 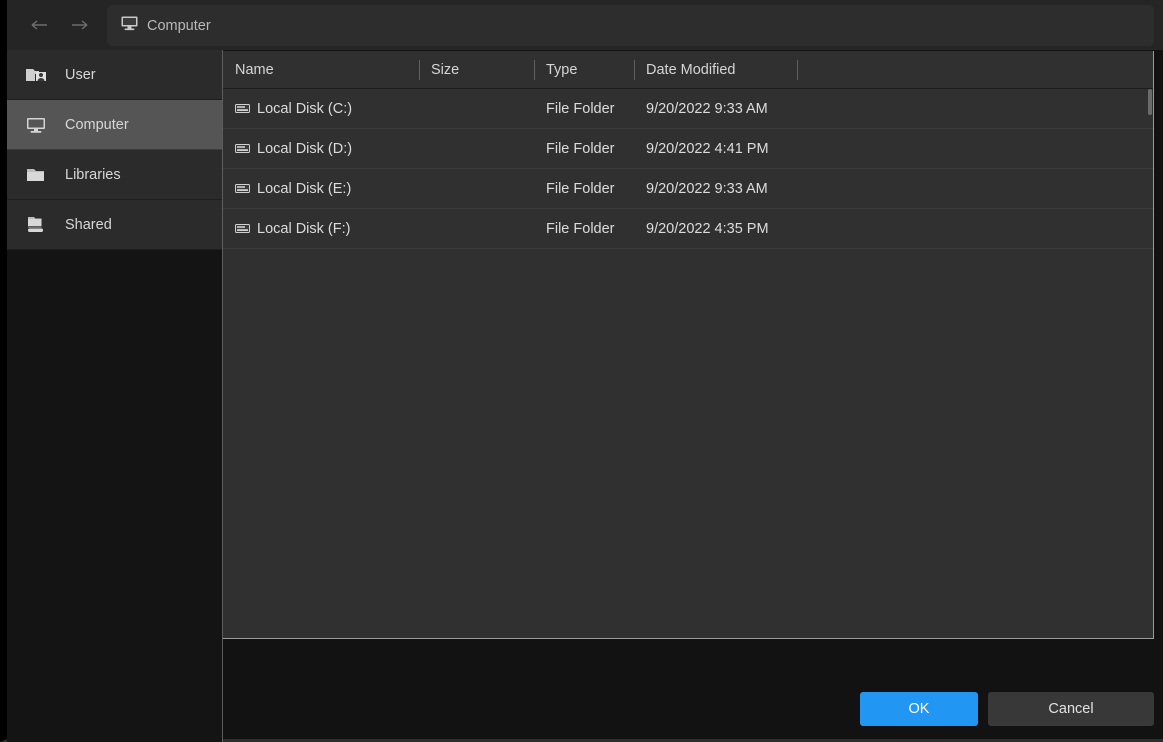 What do you see at coordinates (691, 69) in the screenshot?
I see `column-header-label: Date Modified` at bounding box center [691, 69].